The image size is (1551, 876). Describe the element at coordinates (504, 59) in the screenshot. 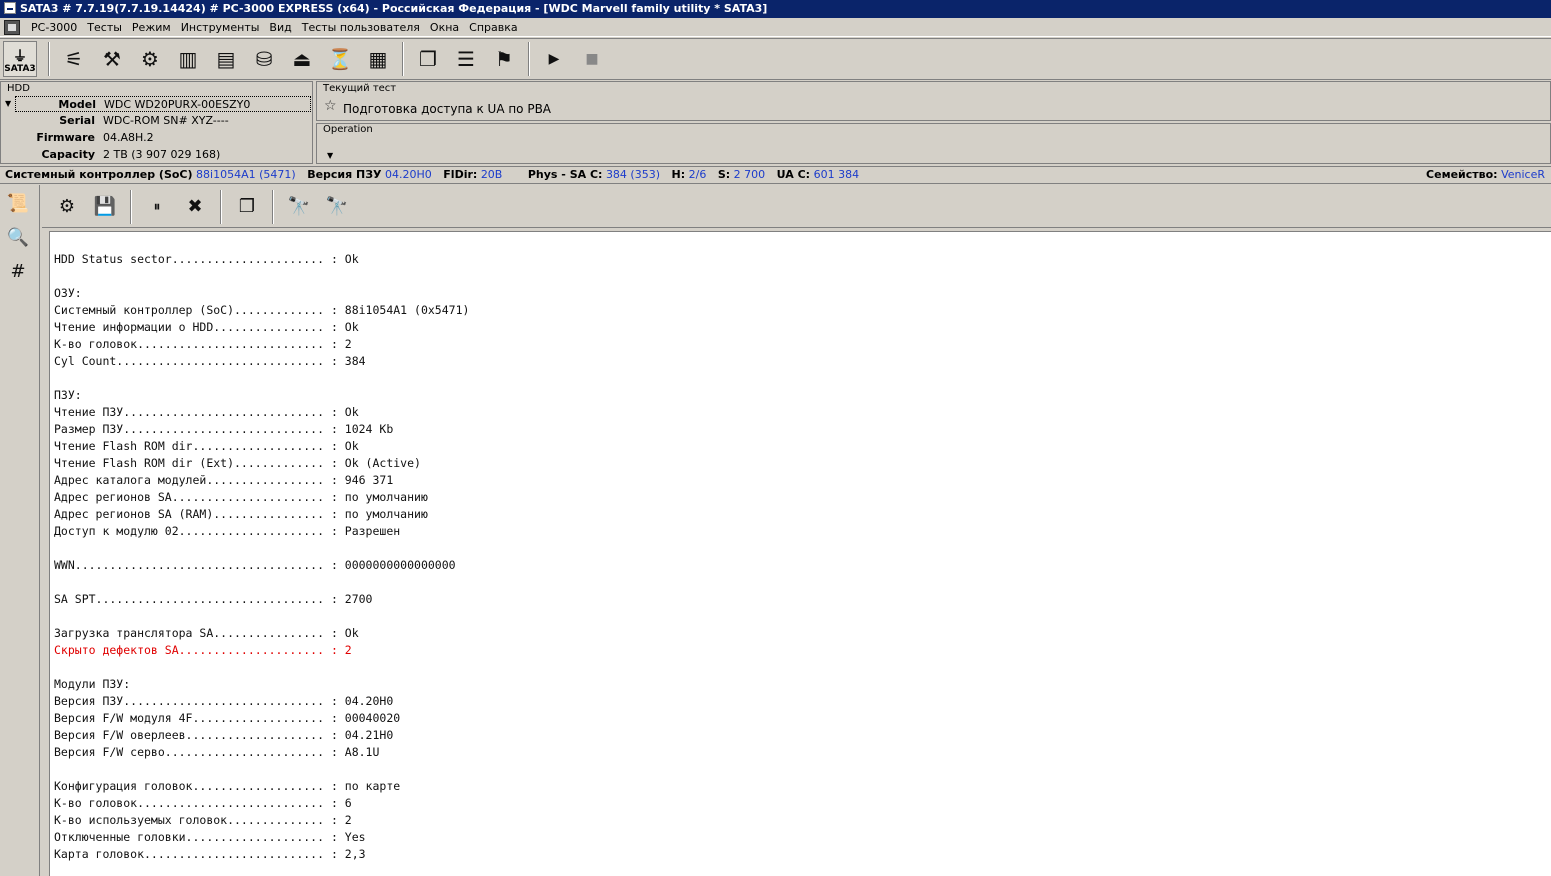

I see `exit-icon: ⚑` at that location.